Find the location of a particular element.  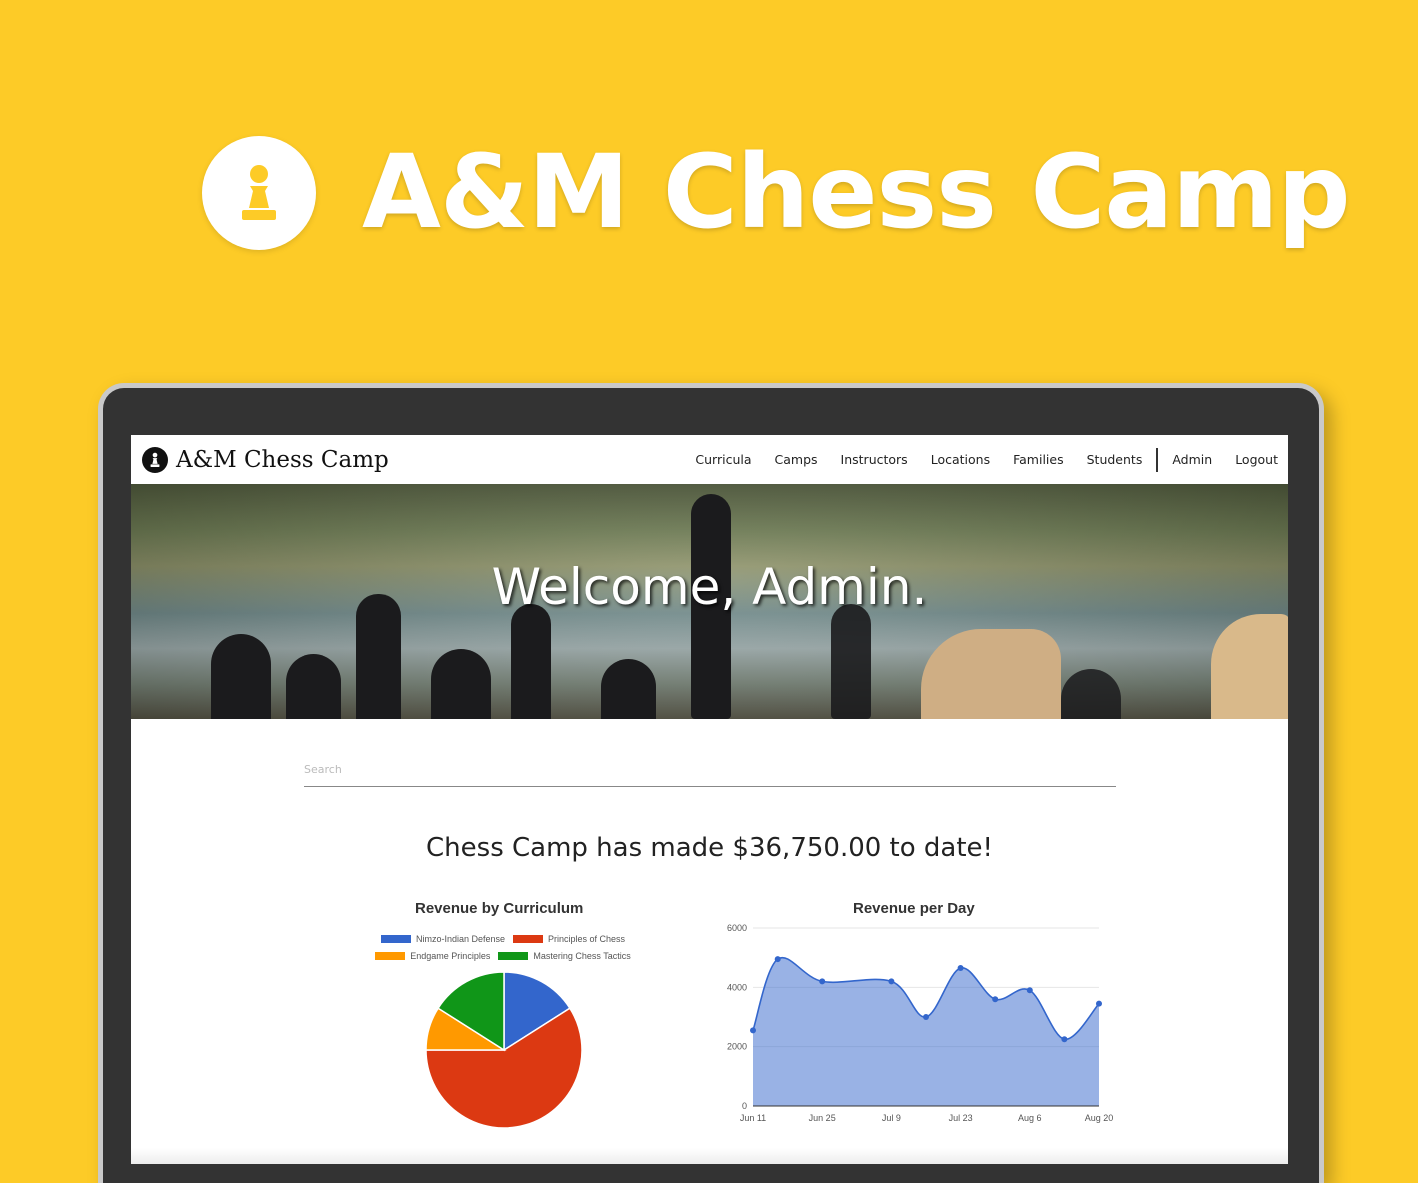

x-tick-label: Aug 6 is located at coordinates (1030, 1118).